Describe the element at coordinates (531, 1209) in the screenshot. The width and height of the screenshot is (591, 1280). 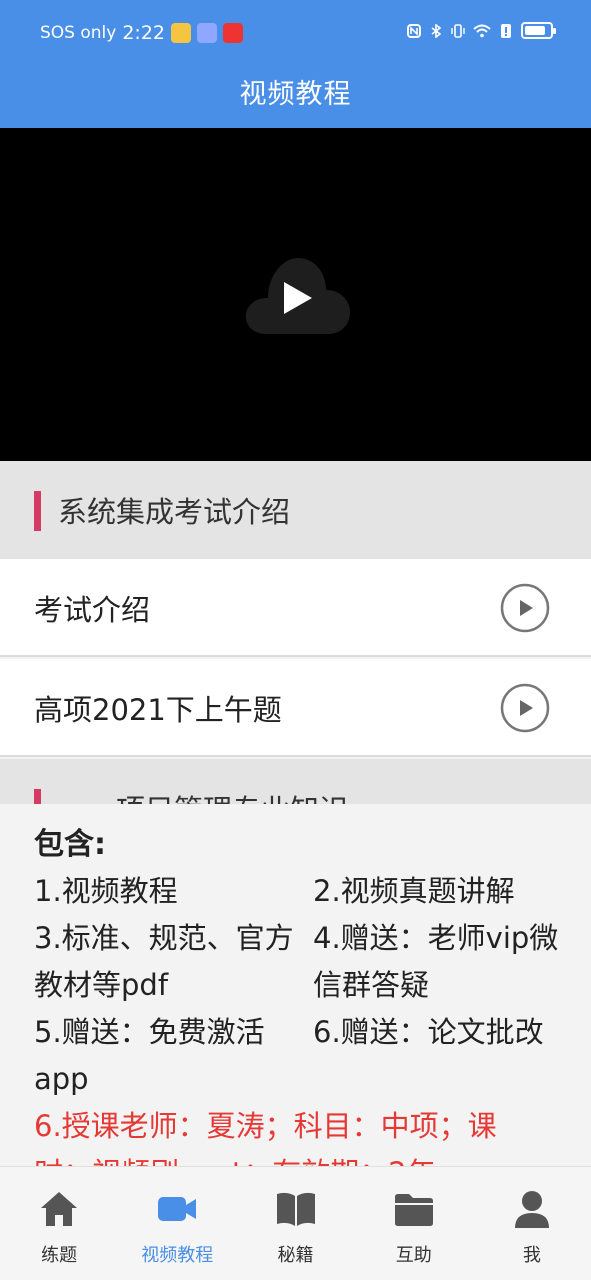
I see `user-icon` at that location.